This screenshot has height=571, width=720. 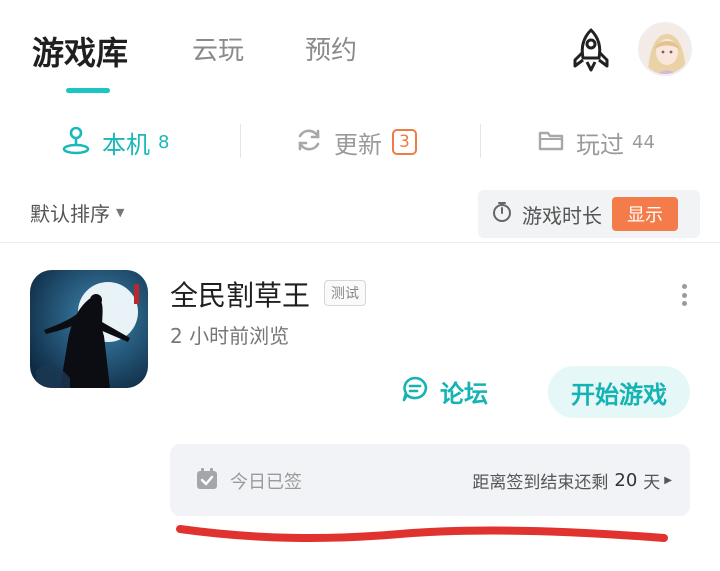 What do you see at coordinates (404, 142) in the screenshot?
I see `update-count-badge: 3` at bounding box center [404, 142].